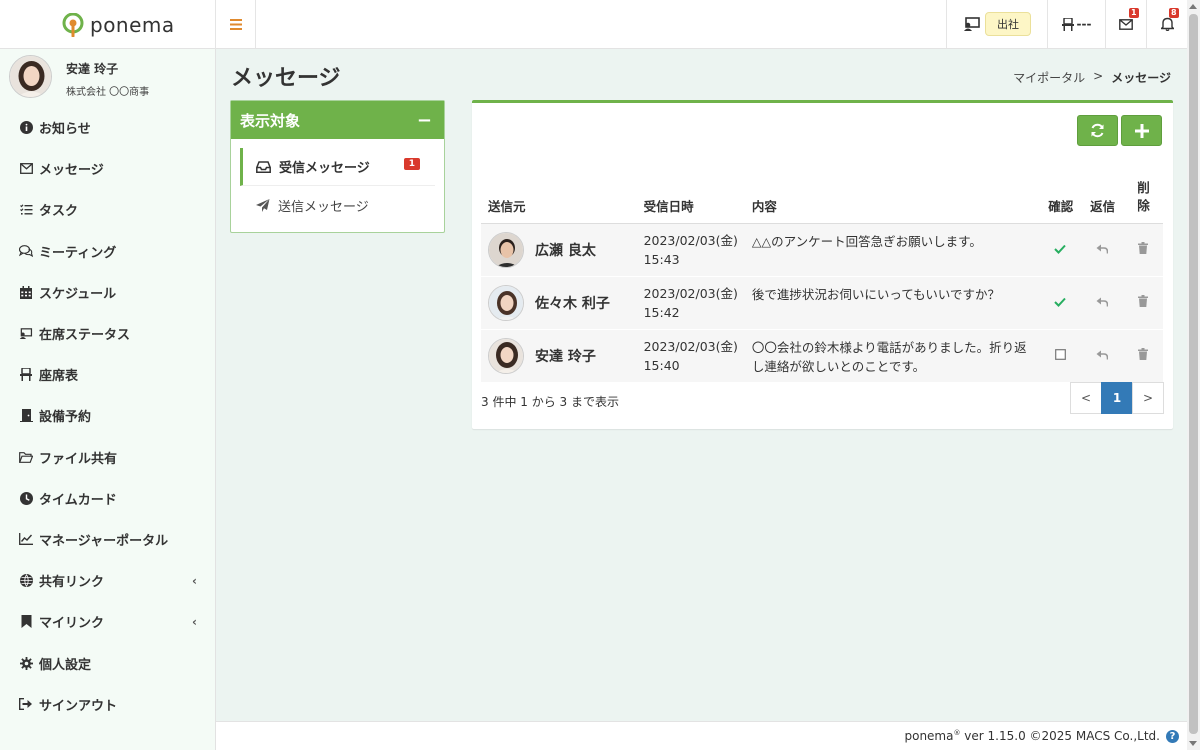  What do you see at coordinates (71, 171) in the screenshot?
I see `sidebar-item-label: メッセージ` at bounding box center [71, 171].